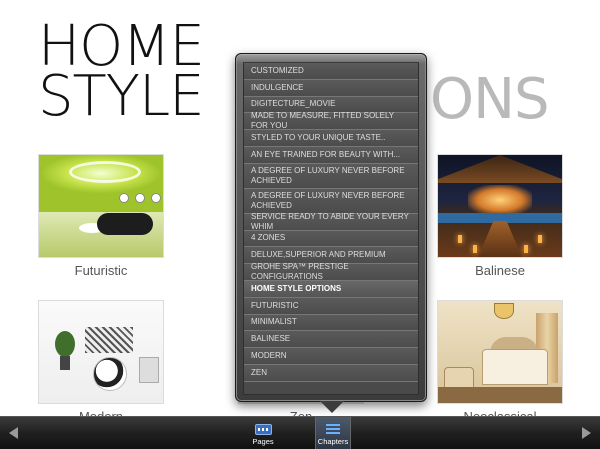  What do you see at coordinates (333, 429) in the screenshot?
I see `chapters-list-icon` at bounding box center [333, 429].